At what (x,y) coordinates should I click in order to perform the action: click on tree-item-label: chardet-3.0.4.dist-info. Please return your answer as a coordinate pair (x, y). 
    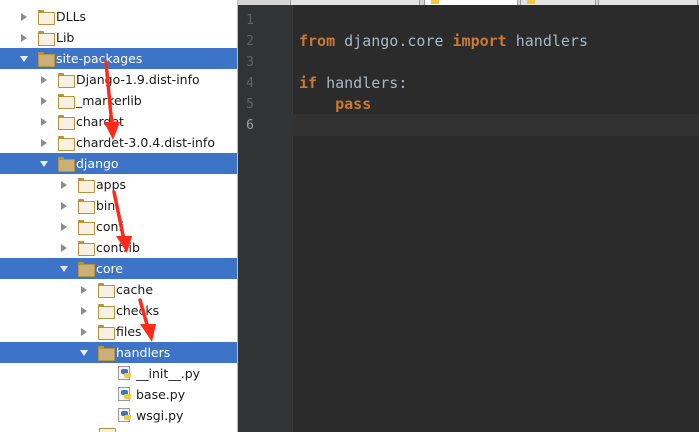
    Looking at the image, I should click on (145, 142).